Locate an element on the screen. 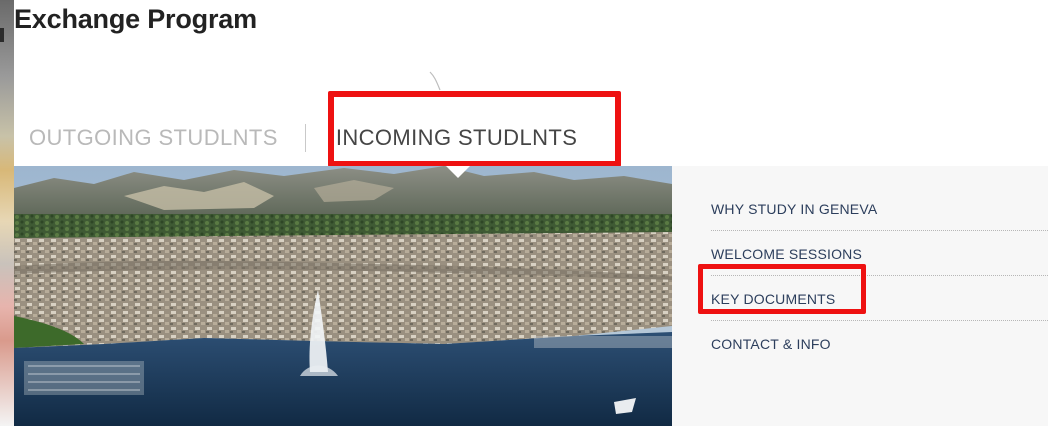 Image resolution: width=1048 pixels, height=426 pixels. left-decorative-strip is located at coordinates (7, 213).